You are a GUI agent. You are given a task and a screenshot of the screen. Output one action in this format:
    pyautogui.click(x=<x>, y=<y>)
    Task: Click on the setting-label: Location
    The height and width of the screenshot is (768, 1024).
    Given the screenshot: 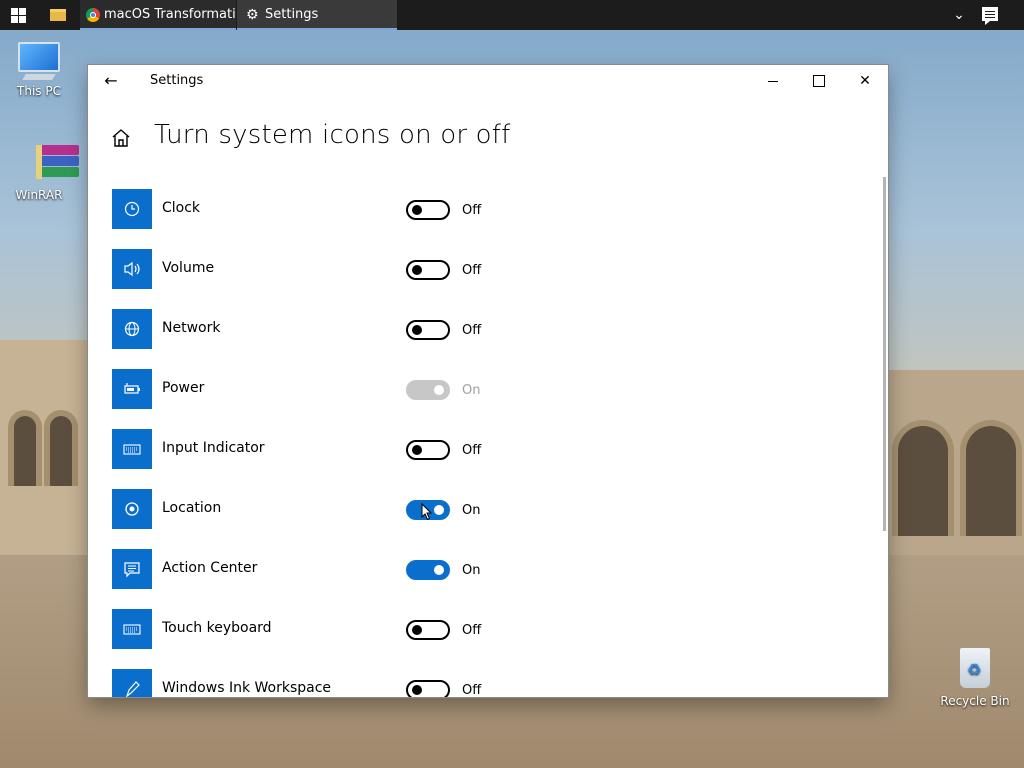 What is the action you would take?
    pyautogui.click(x=192, y=508)
    